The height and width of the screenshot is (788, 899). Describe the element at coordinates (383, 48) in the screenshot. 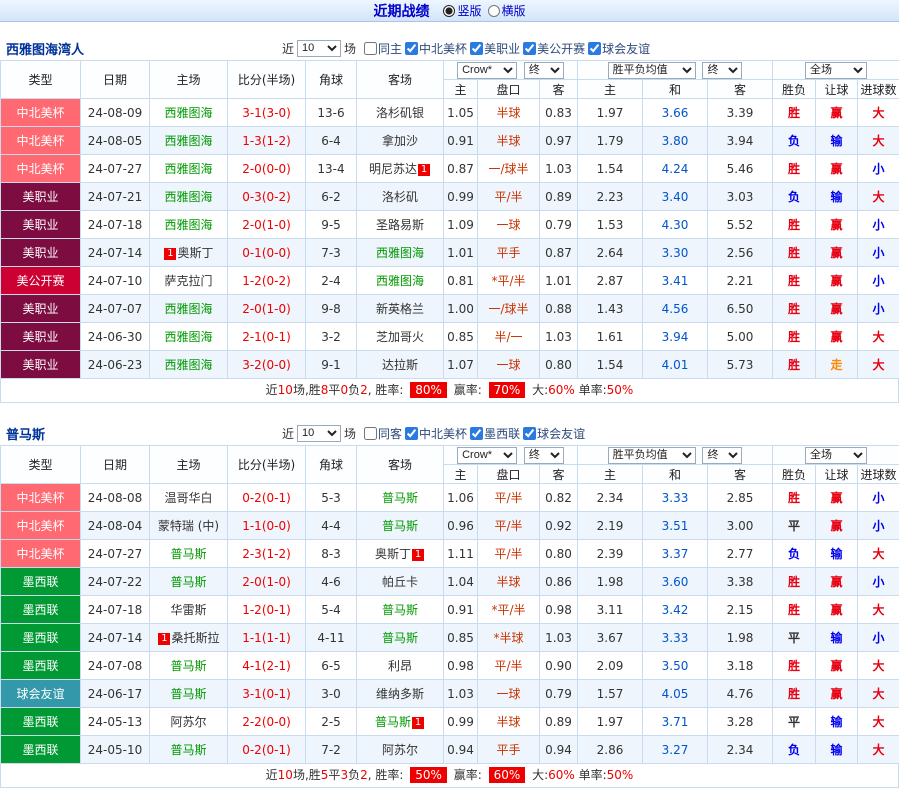

I see `filter-option: 同主` at that location.